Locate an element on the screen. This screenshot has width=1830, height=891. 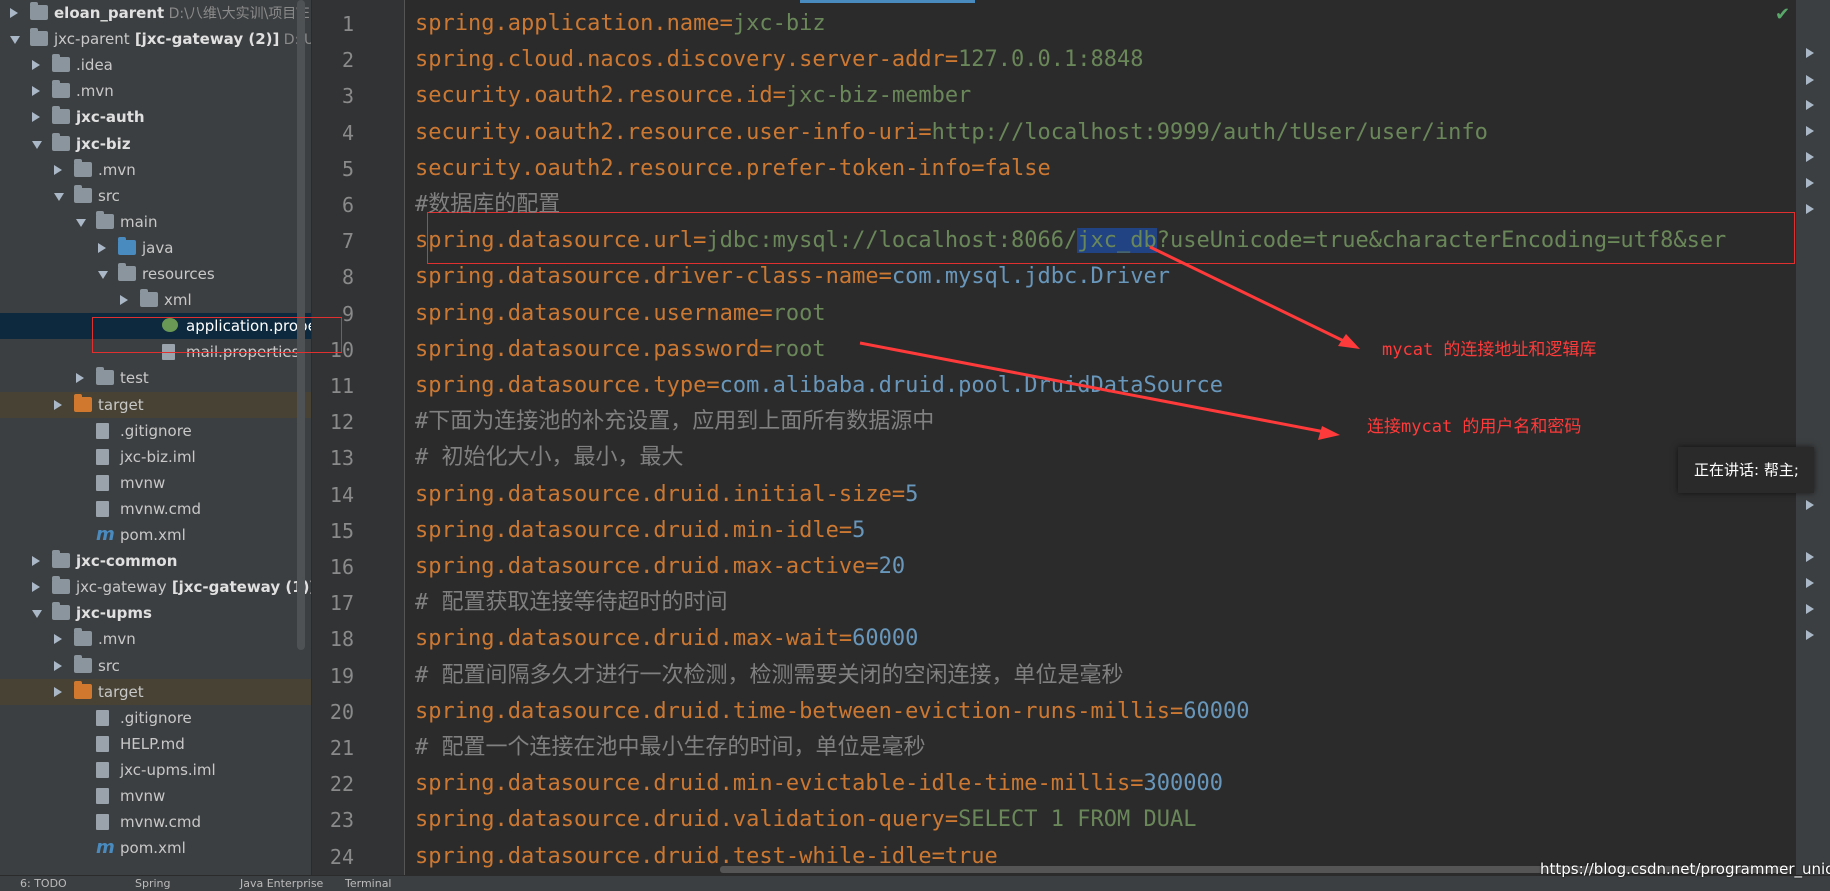
code-line: spring.datasource.druid.min-idle=5 is located at coordinates (640, 531).